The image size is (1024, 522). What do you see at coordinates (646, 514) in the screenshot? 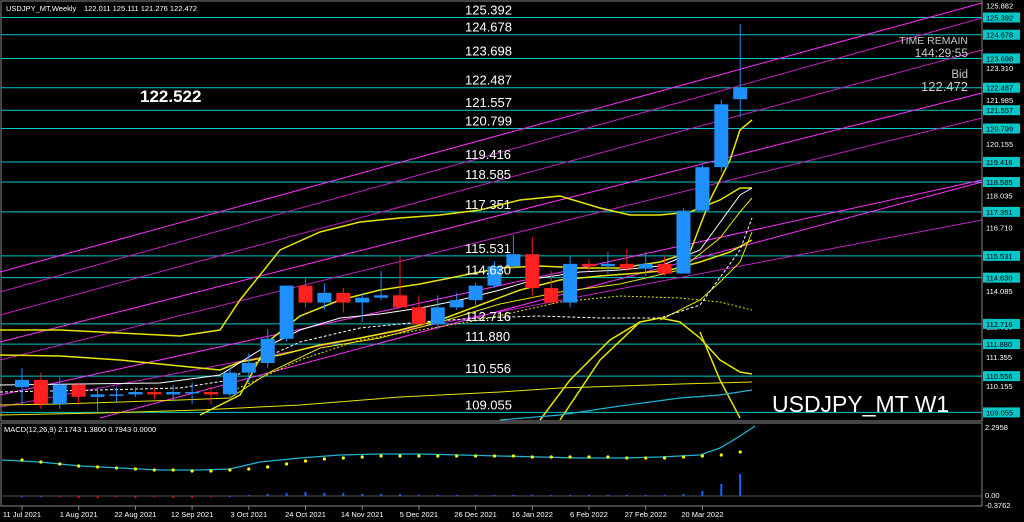
I see `time-axis-label: 27 Feb 2022` at bounding box center [646, 514].